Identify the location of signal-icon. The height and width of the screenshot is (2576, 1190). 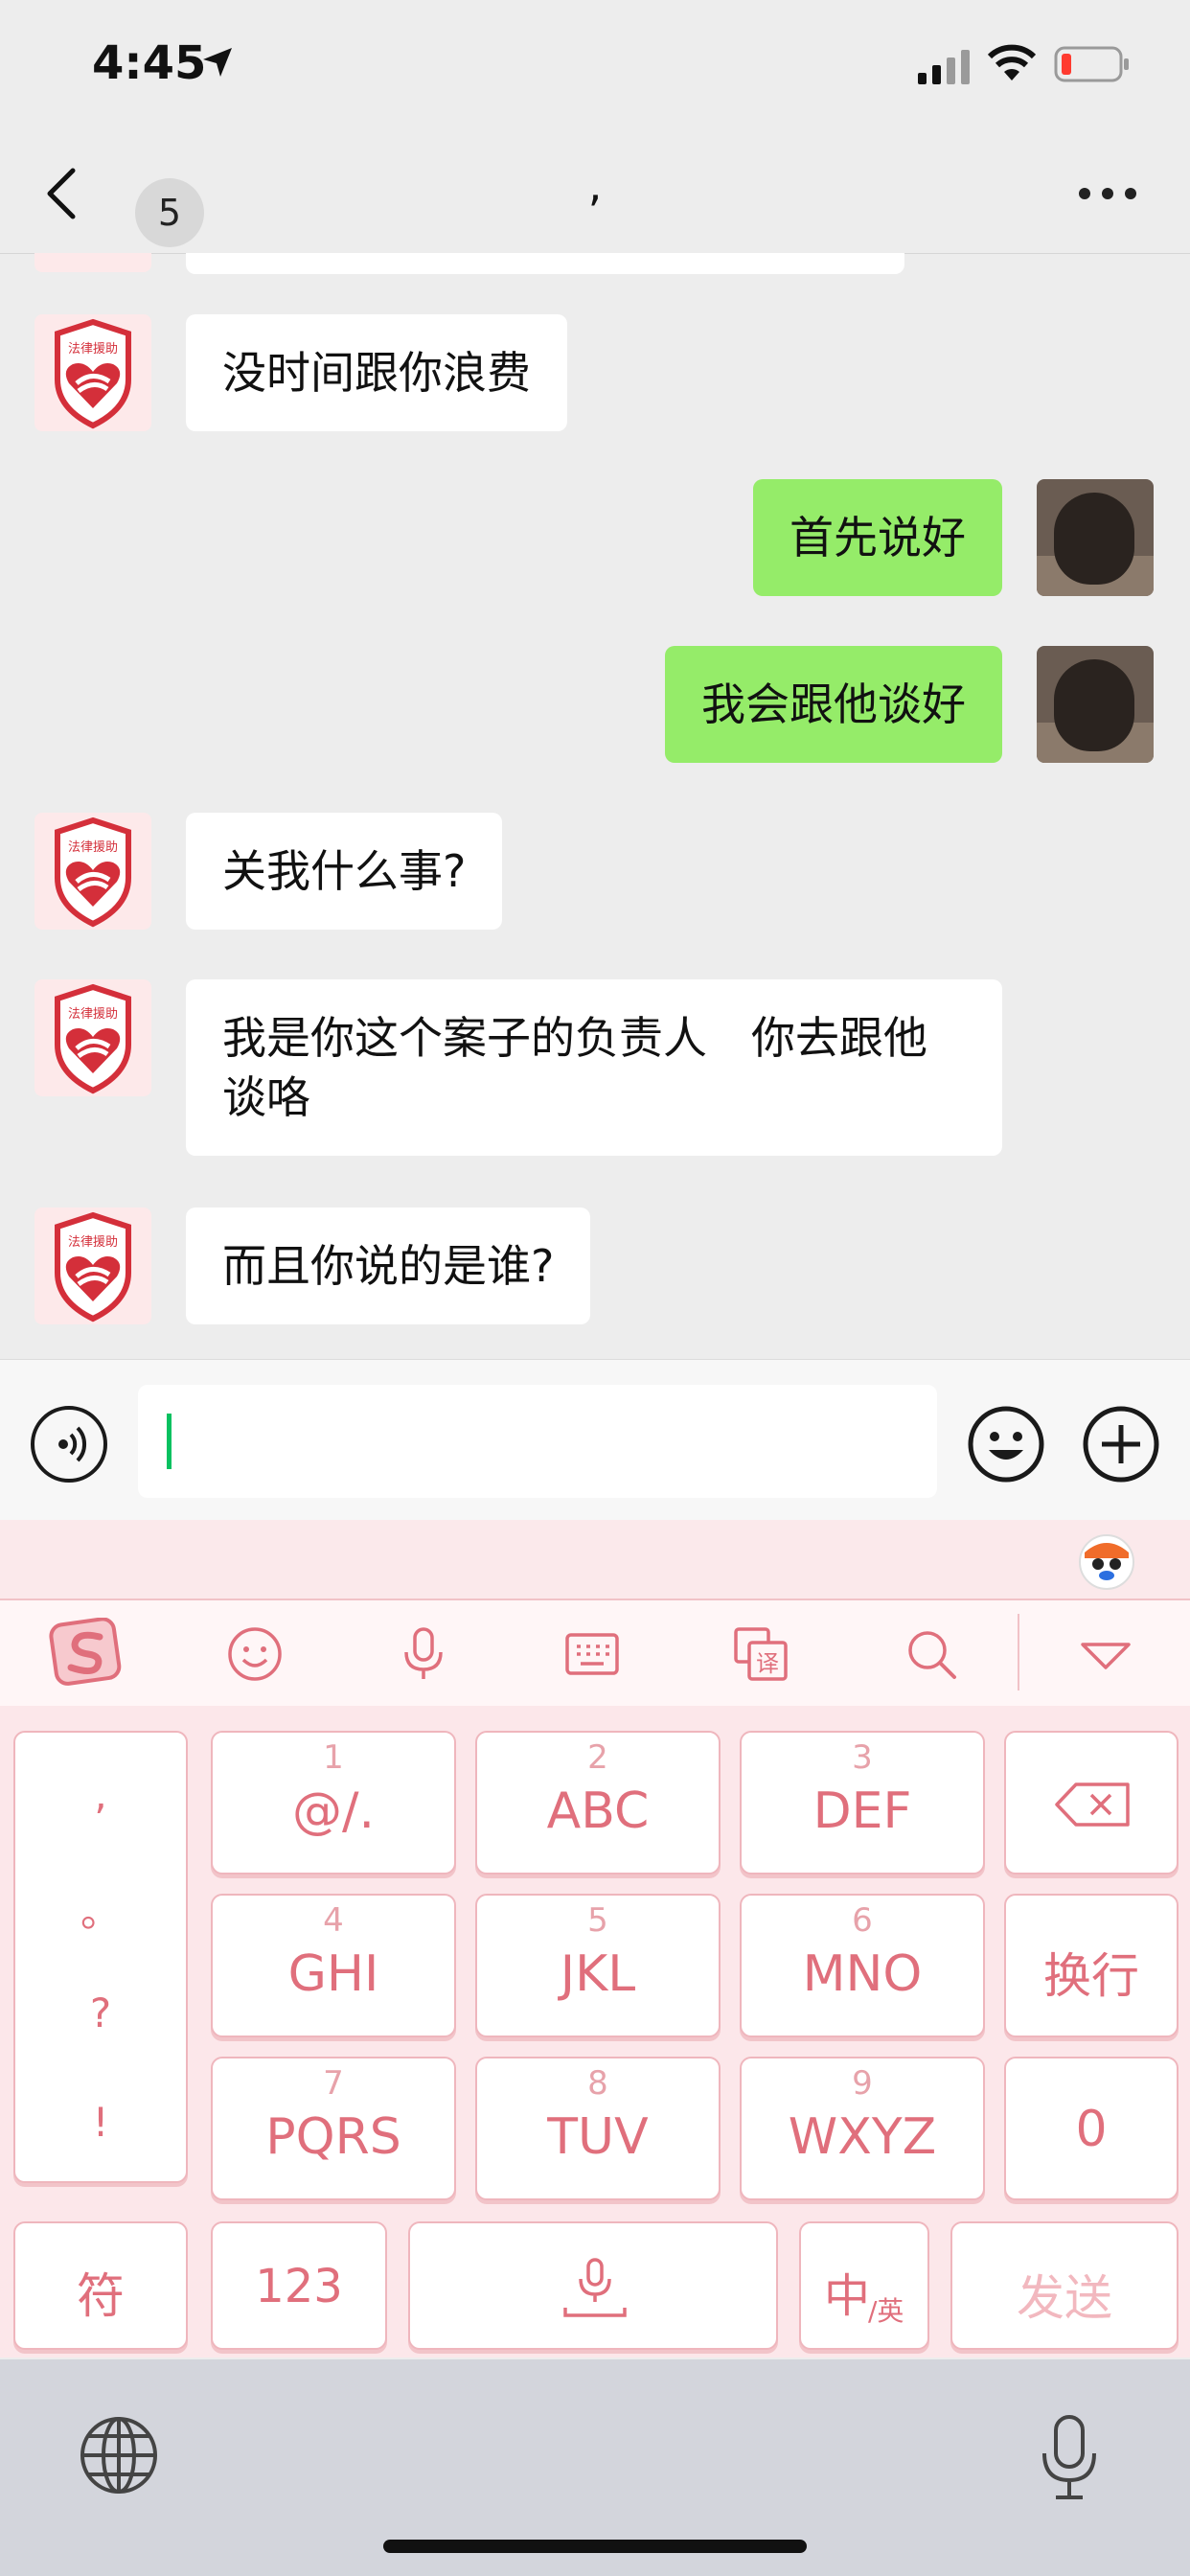
(944, 67).